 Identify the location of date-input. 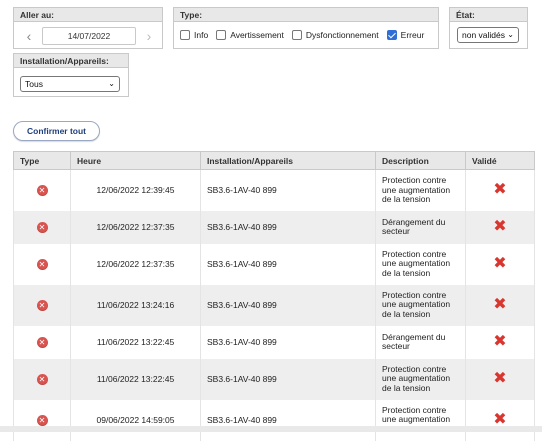
(89, 36).